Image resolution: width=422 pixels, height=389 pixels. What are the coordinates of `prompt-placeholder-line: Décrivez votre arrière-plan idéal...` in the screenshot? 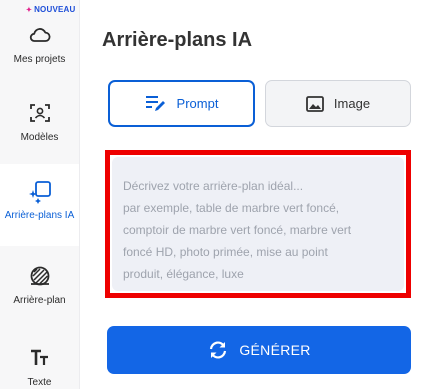 It's located at (213, 186).